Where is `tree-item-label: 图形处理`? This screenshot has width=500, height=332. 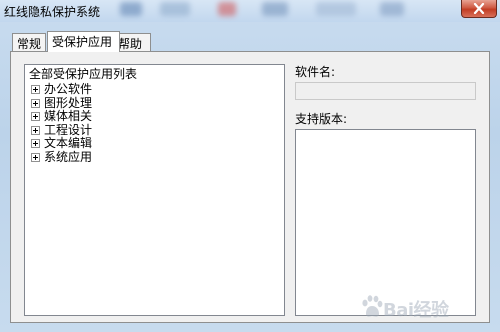 tree-item-label: 图形处理 is located at coordinates (68, 103).